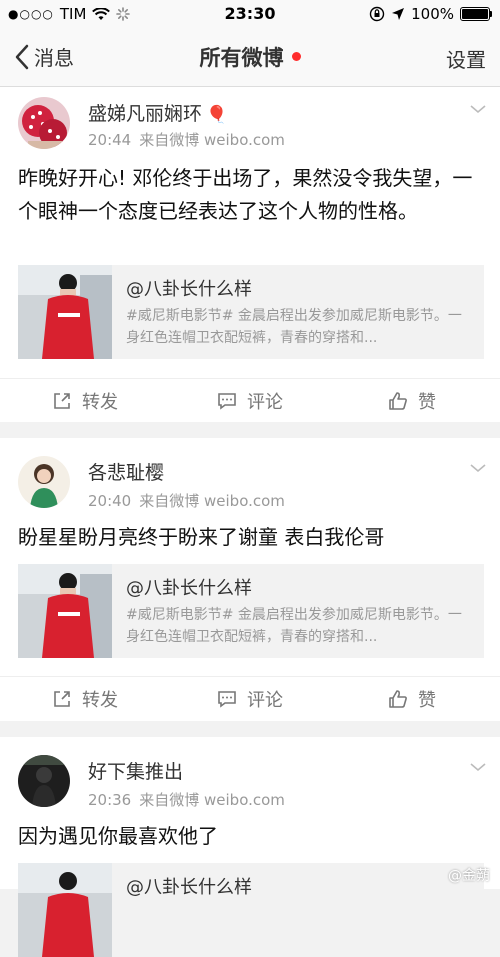 This screenshot has height=957, width=500. I want to click on post-time: 20:44, so click(110, 140).